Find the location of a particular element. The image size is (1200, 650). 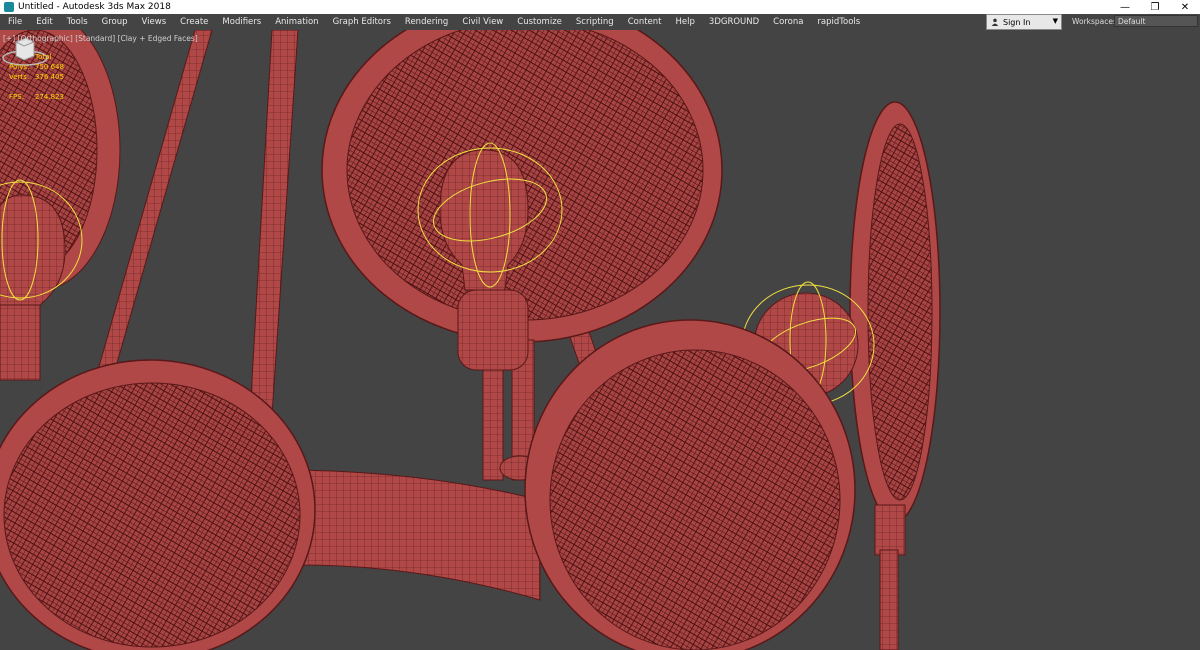

menu-create: Create is located at coordinates (194, 22).